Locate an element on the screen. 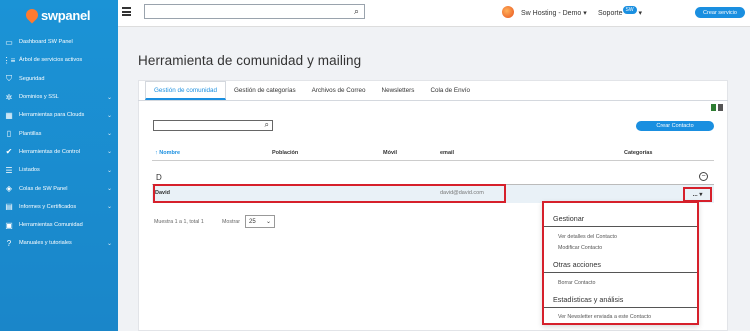 This screenshot has width=750, height=331. sidebar-item-control-tools: ✔ Herramientas de Control ⌄ is located at coordinates (59, 152).